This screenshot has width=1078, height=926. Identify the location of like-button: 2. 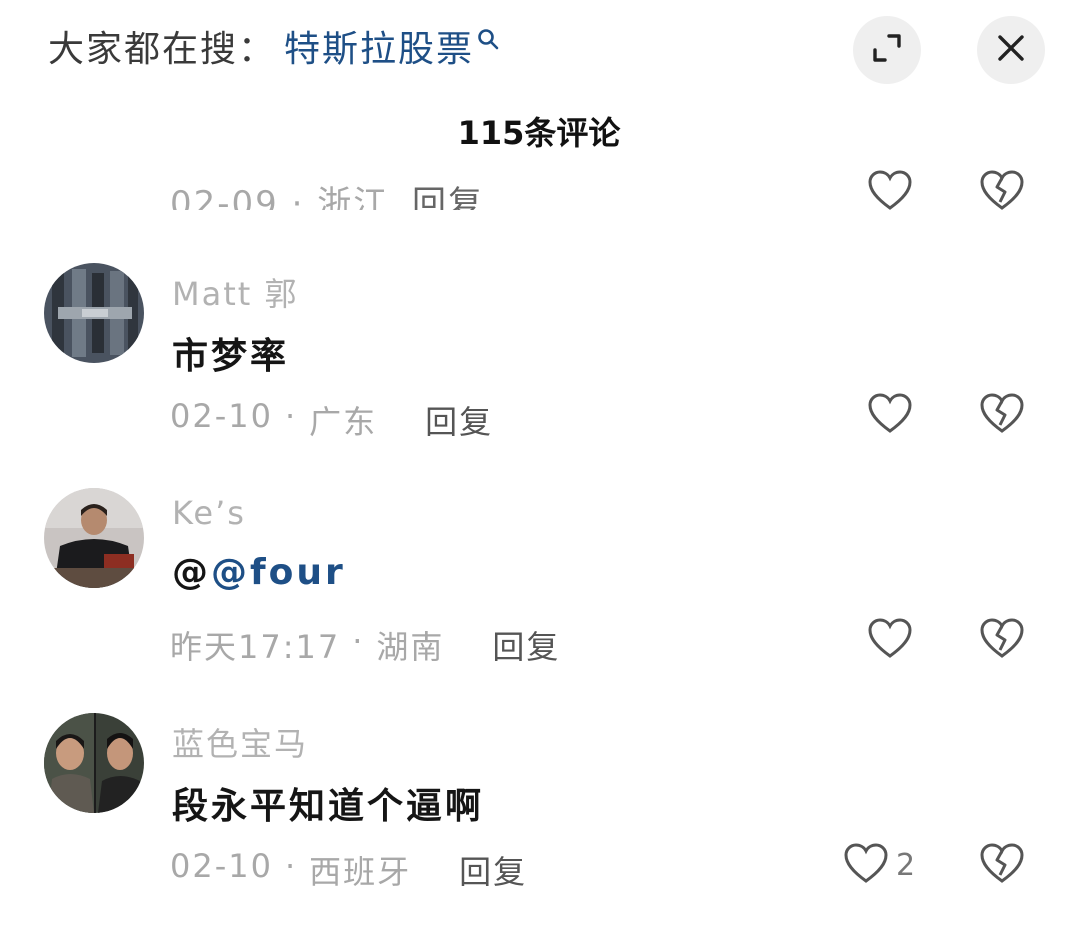
(878, 865).